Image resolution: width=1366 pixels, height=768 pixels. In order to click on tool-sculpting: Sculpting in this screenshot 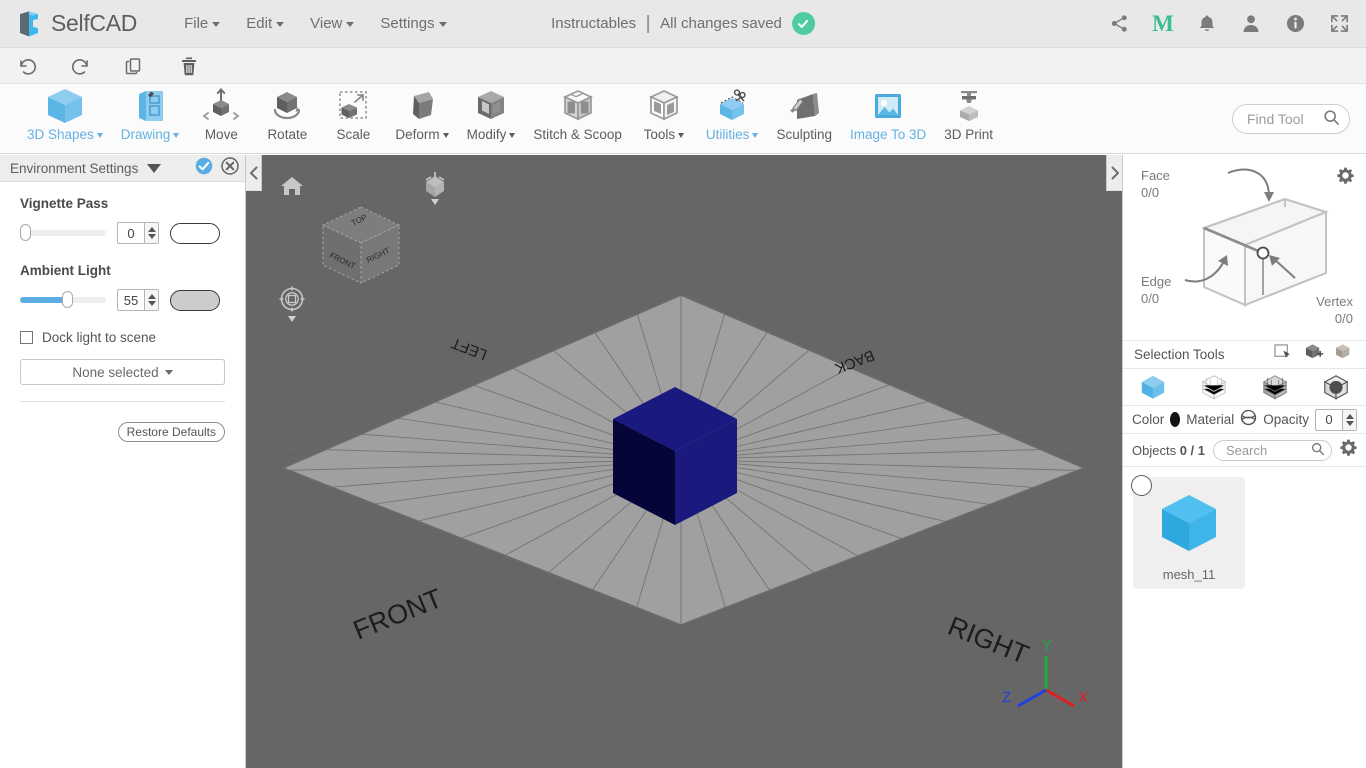, I will do `click(804, 118)`.